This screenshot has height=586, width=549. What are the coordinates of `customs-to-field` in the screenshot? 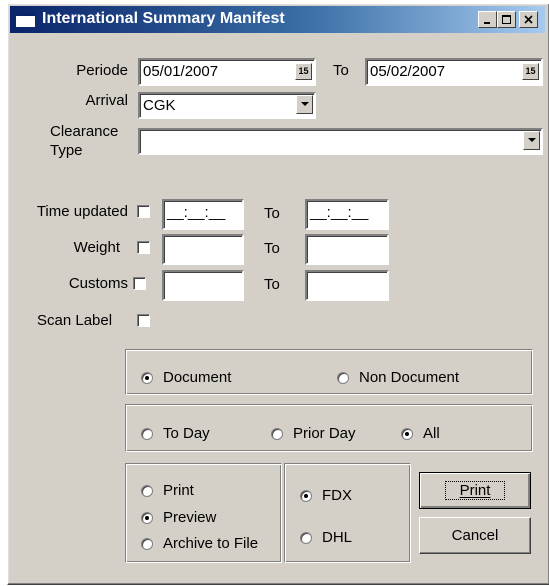 It's located at (347, 285).